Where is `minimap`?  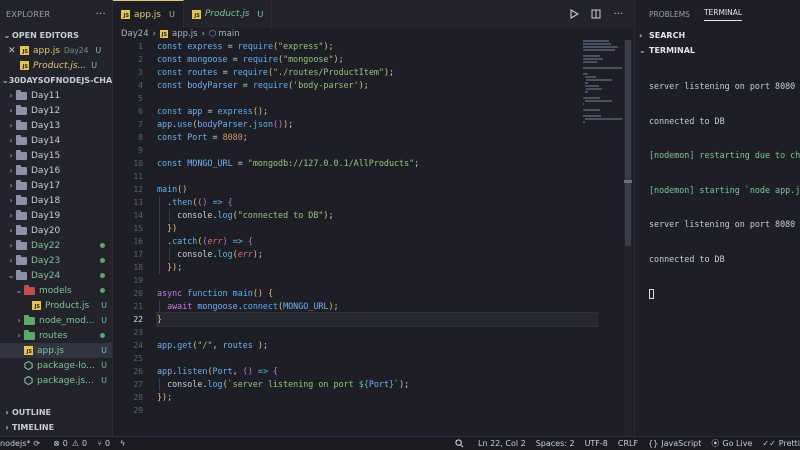
minimap is located at coordinates (603, 81).